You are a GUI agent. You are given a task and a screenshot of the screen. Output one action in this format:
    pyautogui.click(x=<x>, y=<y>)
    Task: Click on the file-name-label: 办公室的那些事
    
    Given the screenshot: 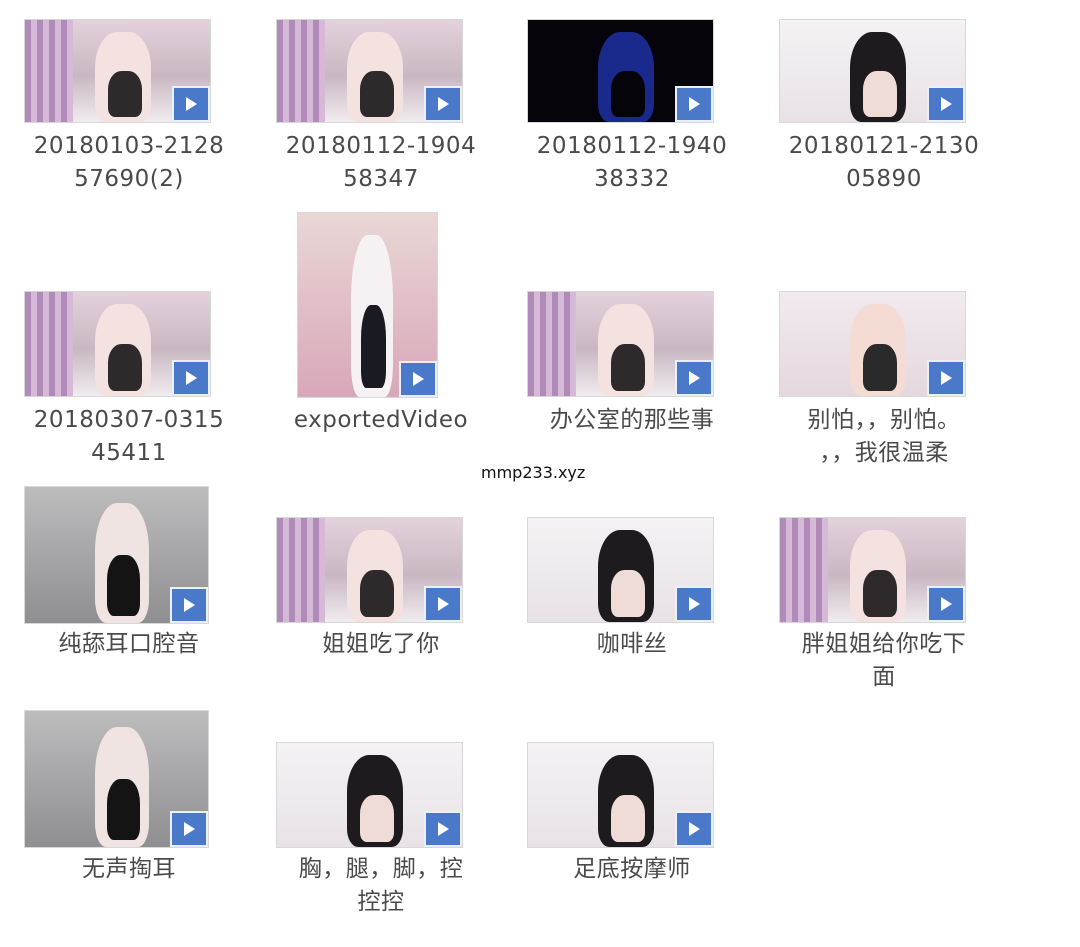 What is the action you would take?
    pyautogui.click(x=632, y=420)
    